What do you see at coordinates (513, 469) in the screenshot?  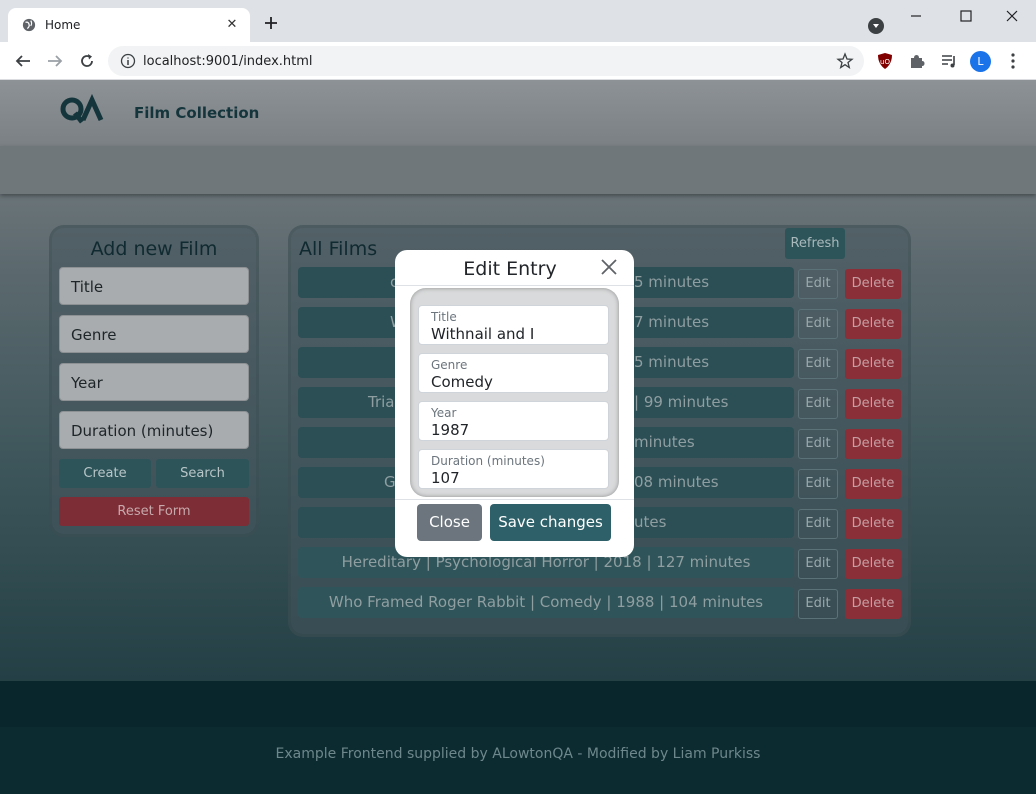 I see `edit-duration-field: Duration (minutes) 107` at bounding box center [513, 469].